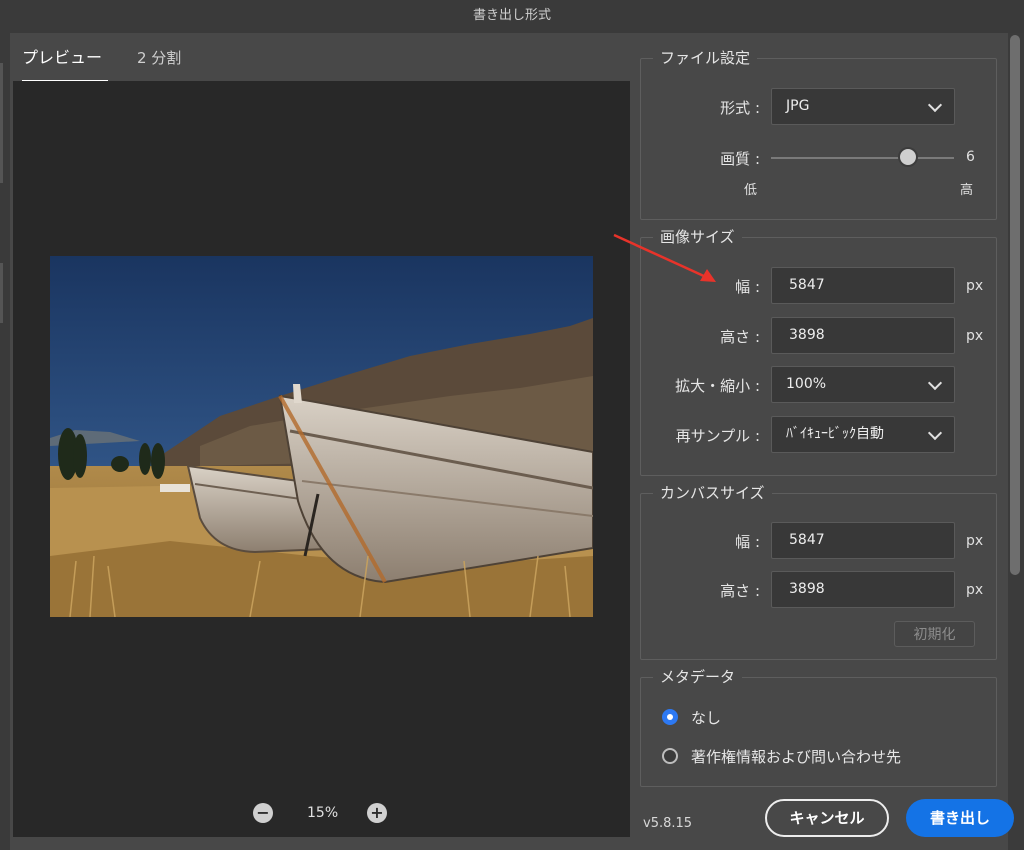  What do you see at coordinates (960, 818) in the screenshot?
I see `export-button: 書き出し` at bounding box center [960, 818].